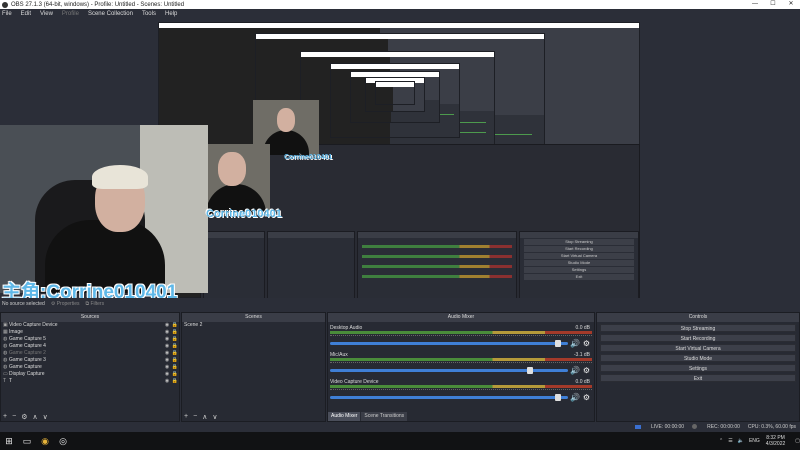 The height and width of the screenshot is (450, 800). I want to click on clock: 8:32 PM 4/3/2022, so click(775, 441).